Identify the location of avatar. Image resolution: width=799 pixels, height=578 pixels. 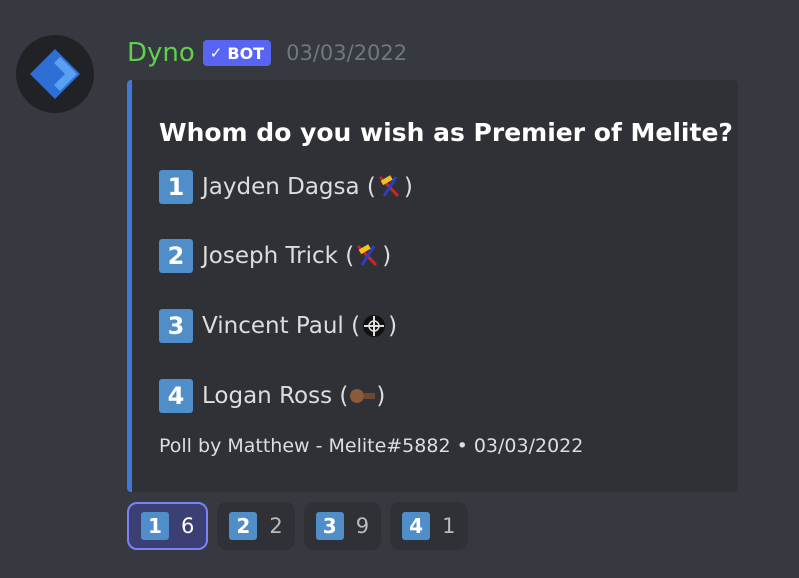
(55, 74).